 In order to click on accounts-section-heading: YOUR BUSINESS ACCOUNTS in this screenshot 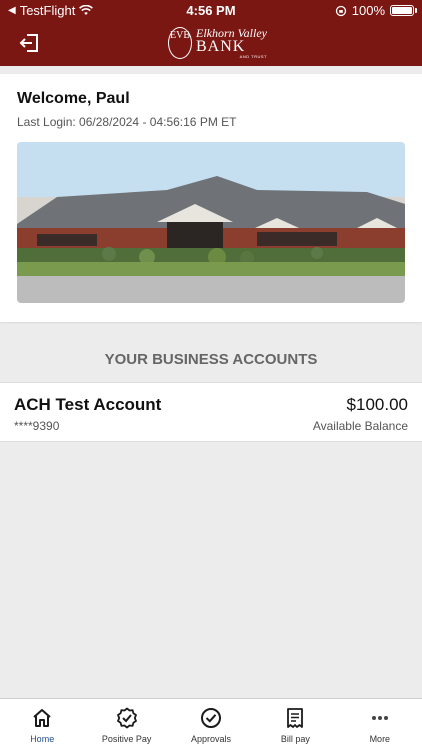, I will do `click(211, 359)`.